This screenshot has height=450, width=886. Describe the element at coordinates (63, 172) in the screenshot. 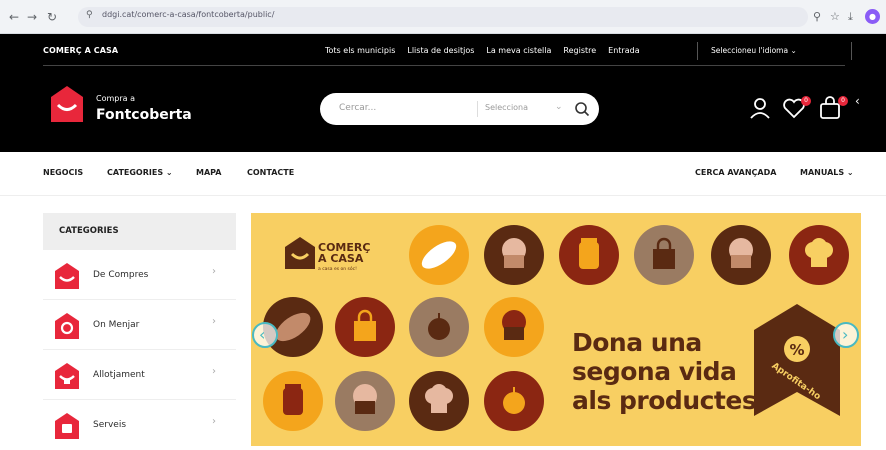

I see `nav-negocis: NEGOCIS` at that location.